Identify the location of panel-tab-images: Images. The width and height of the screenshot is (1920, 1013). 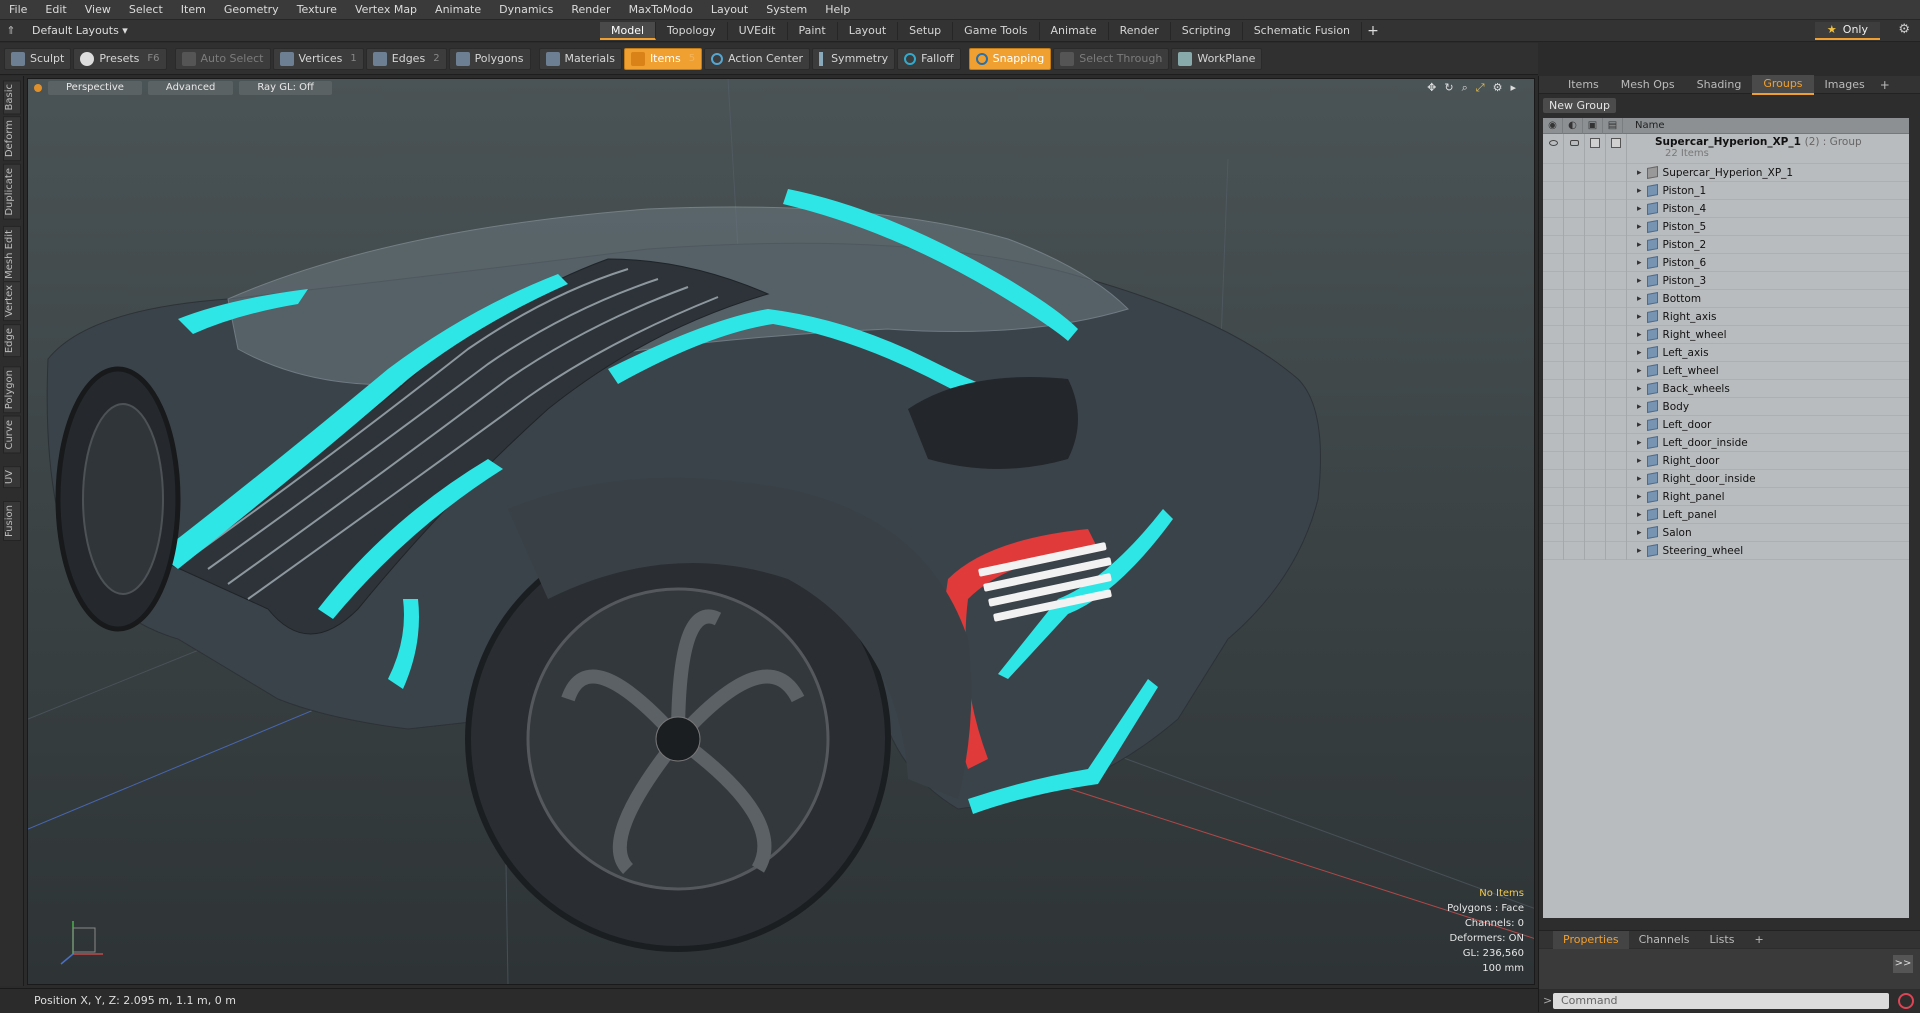
(1845, 85).